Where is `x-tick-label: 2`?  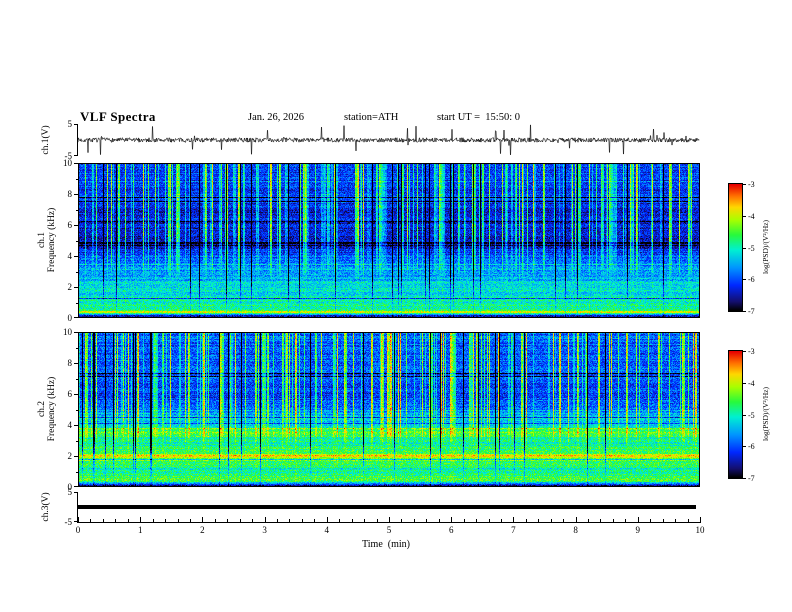 x-tick-label: 2 is located at coordinates (202, 530).